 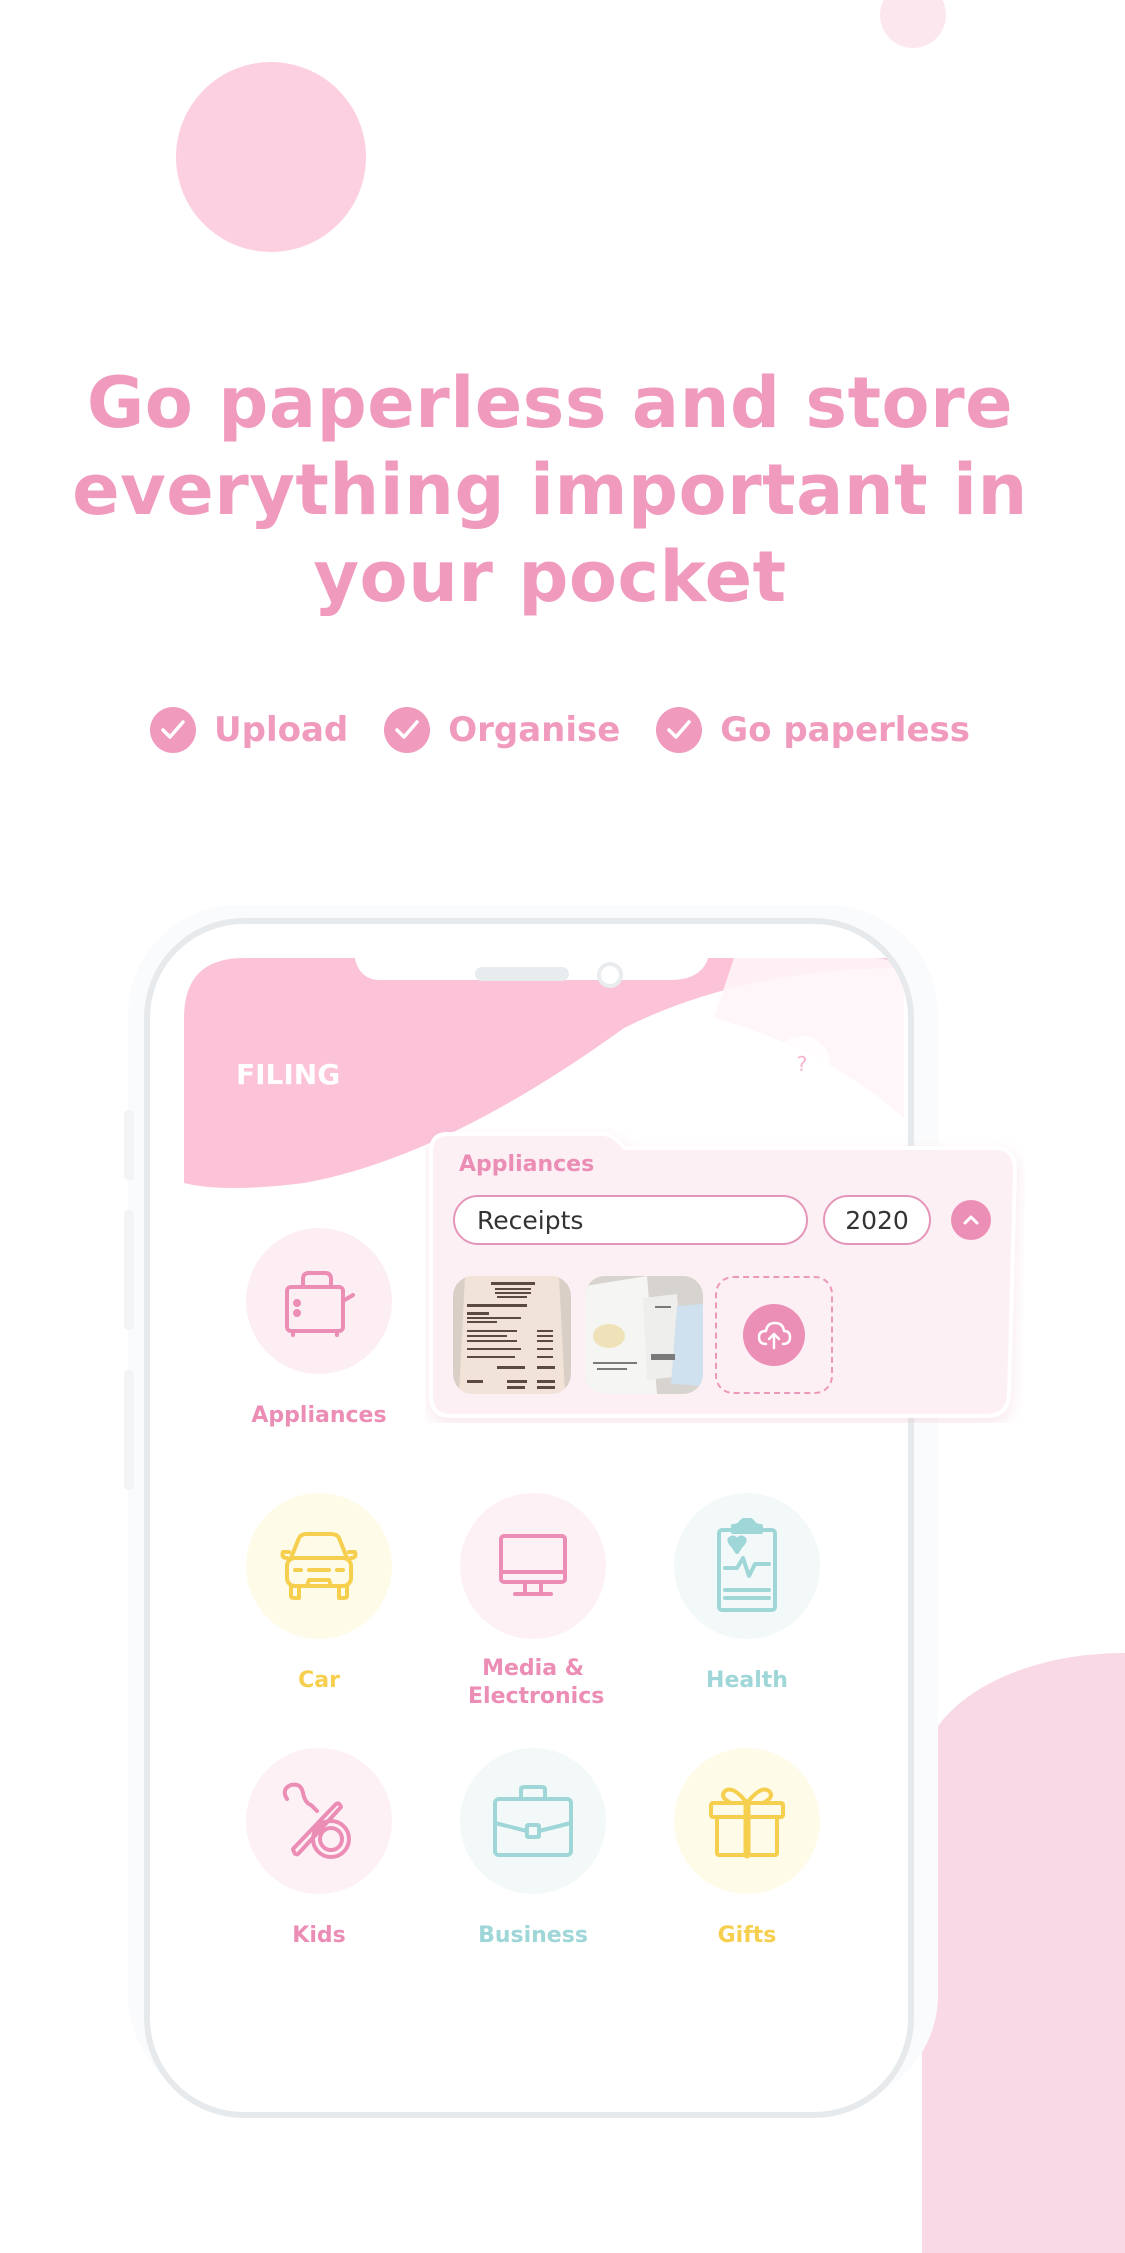 What do you see at coordinates (281, 730) in the screenshot?
I see `feature-label: Upload` at bounding box center [281, 730].